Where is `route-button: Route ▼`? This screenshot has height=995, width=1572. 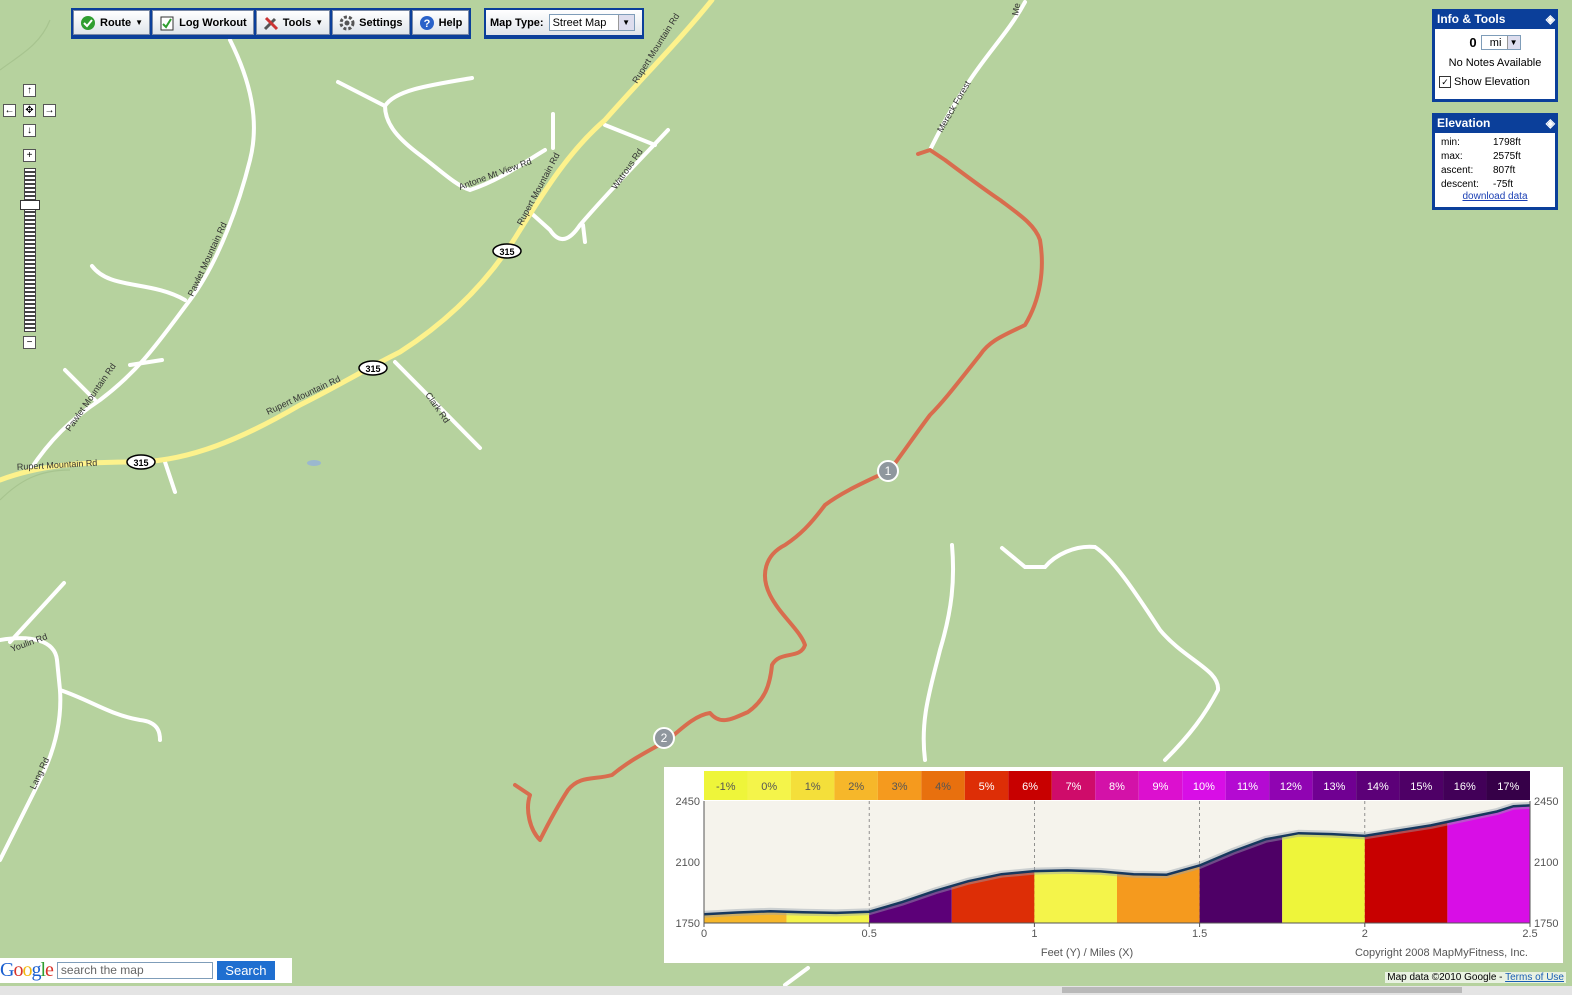
route-button: Route ▼ is located at coordinates (112, 22).